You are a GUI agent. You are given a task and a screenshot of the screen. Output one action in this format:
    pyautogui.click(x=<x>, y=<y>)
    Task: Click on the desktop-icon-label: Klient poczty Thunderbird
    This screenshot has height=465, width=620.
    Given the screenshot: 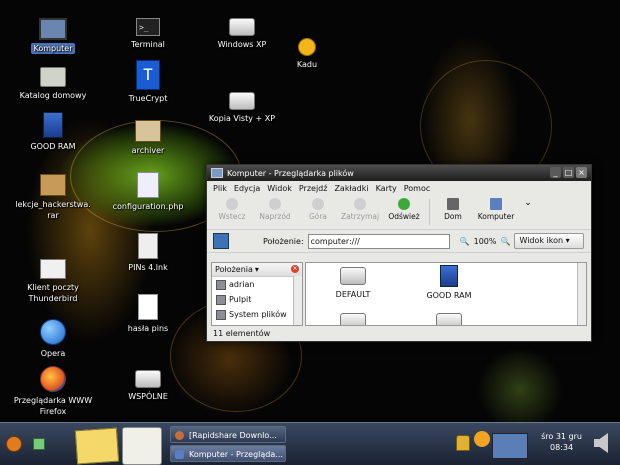 What is the action you would take?
    pyautogui.click(x=53, y=293)
    